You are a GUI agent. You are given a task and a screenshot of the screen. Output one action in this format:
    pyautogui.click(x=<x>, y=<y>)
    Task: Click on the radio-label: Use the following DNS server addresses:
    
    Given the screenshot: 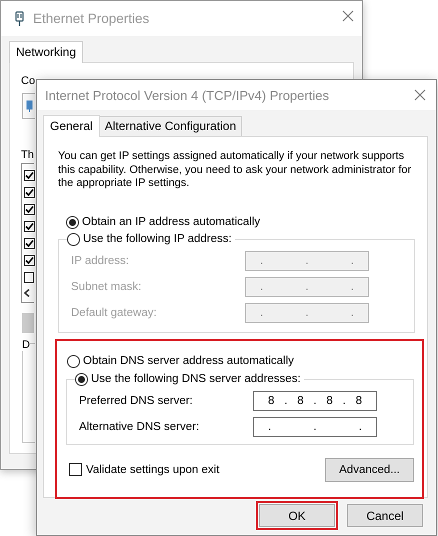 What is the action you would take?
    pyautogui.click(x=196, y=379)
    